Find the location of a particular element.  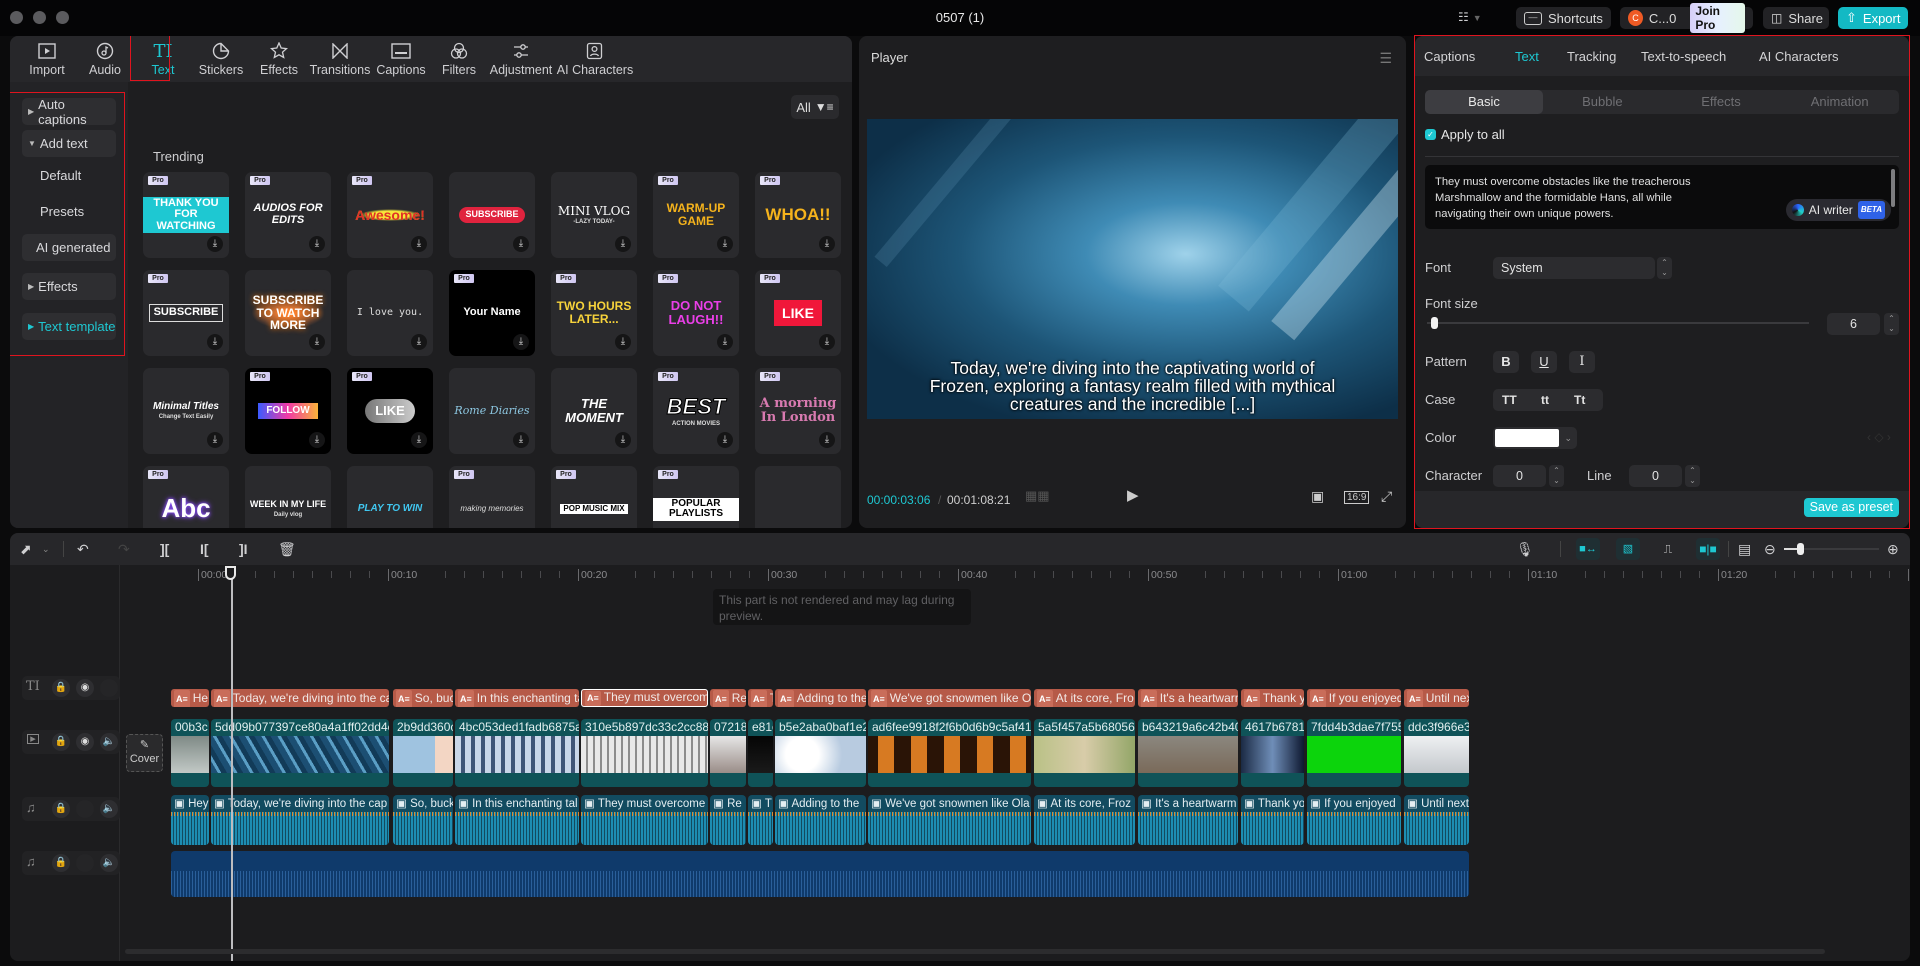

tab-captions: Captions is located at coordinates (401, 59).